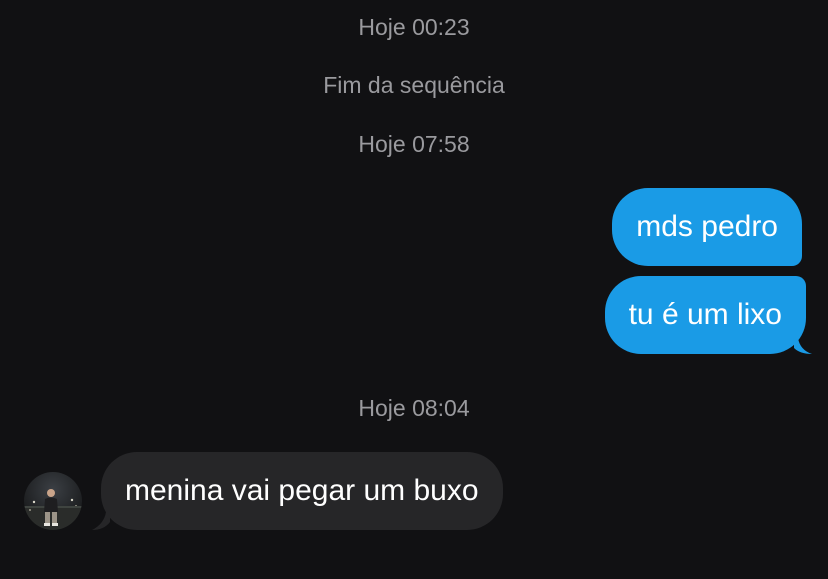 This screenshot has height=579, width=828. Describe the element at coordinates (414, 85) in the screenshot. I see `end-of-streak-notice: Fim da sequência` at that location.